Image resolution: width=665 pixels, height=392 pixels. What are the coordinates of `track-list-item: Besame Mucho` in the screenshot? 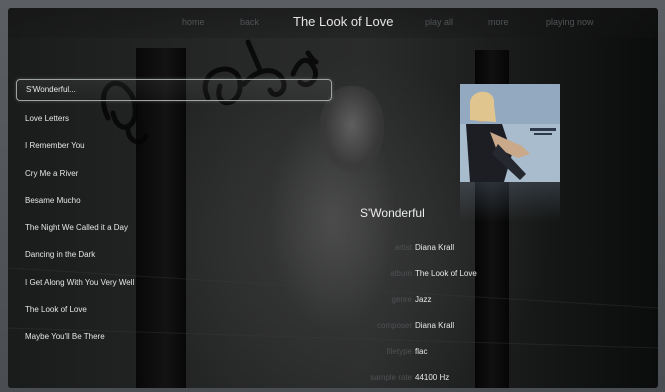 It's located at (174, 200).